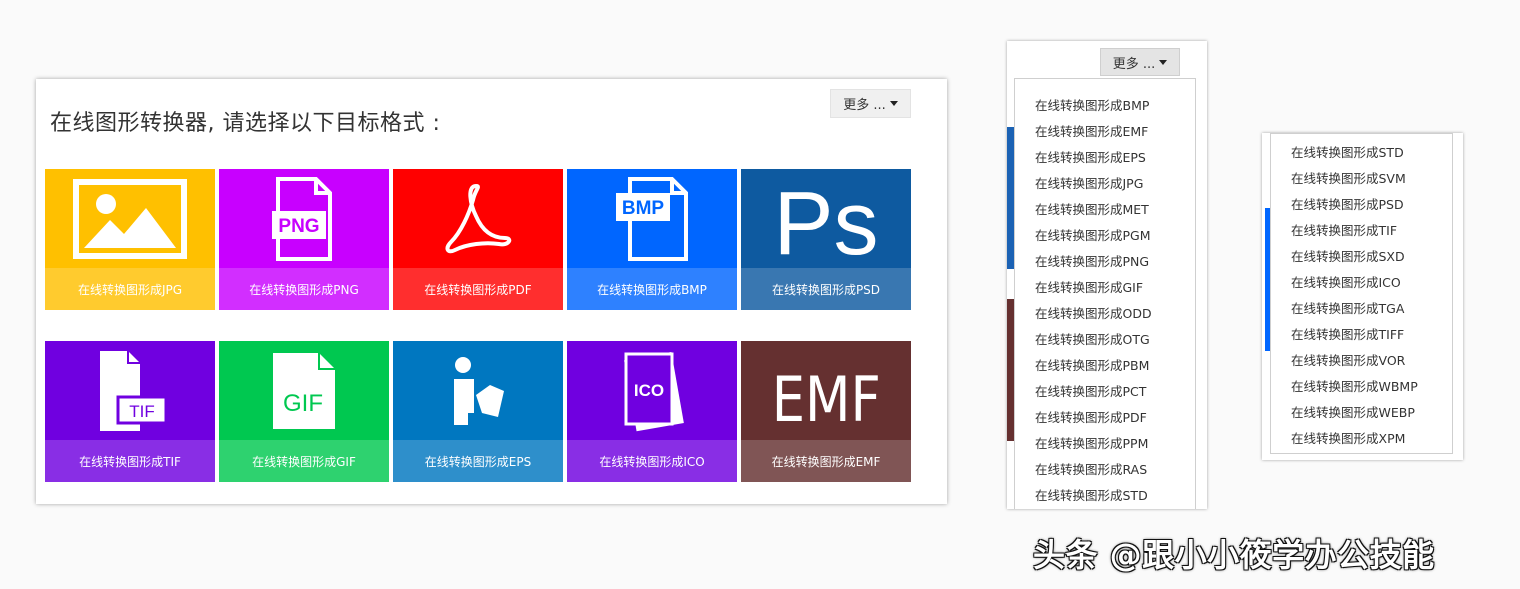  Describe the element at coordinates (304, 289) in the screenshot. I see `tile-label: 在线转换图形成PNG` at that location.